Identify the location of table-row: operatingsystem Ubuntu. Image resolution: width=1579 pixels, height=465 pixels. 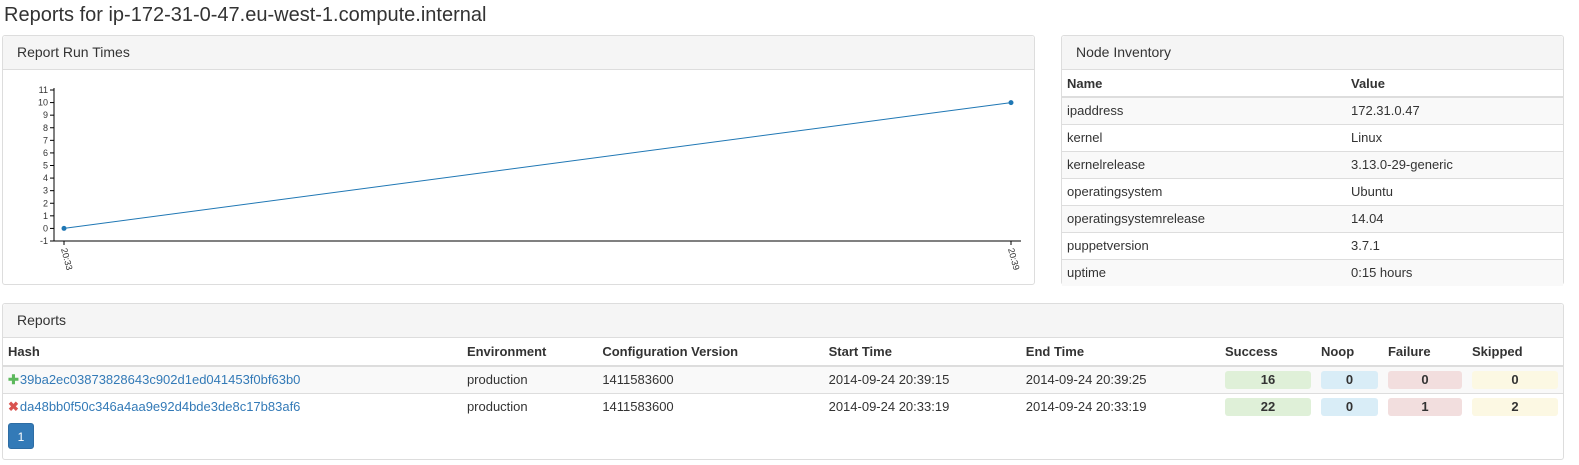
(1312, 191).